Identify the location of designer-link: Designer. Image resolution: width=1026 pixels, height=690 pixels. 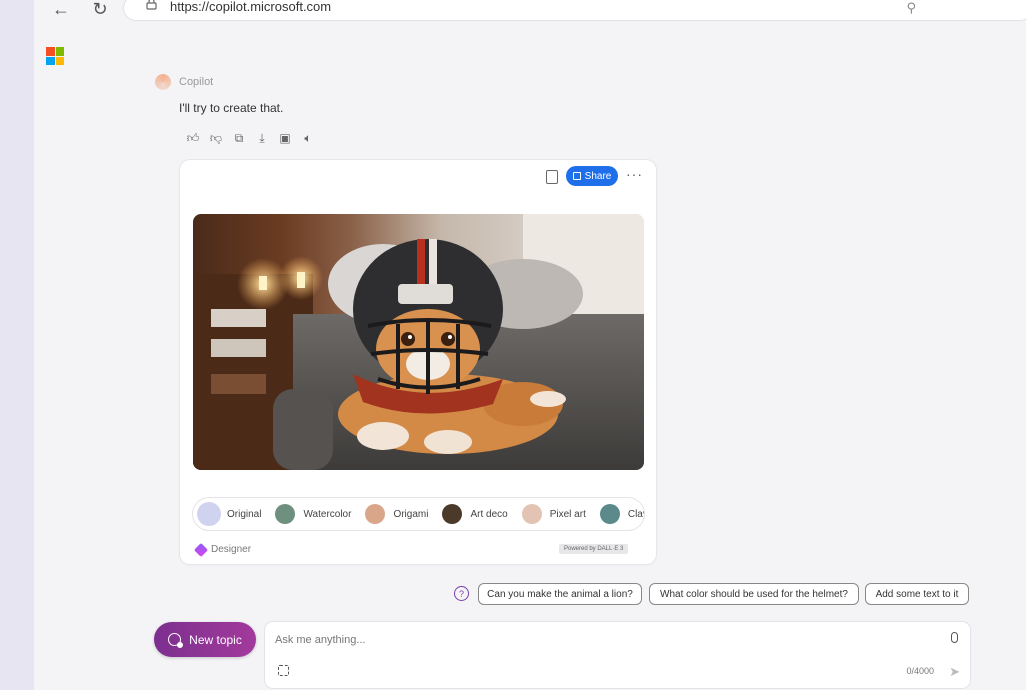
(222, 549).